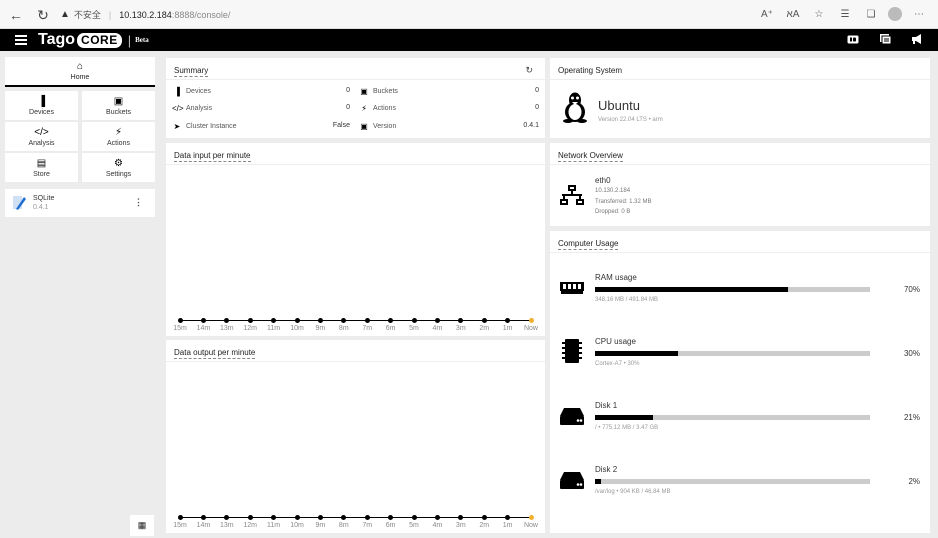  I want to click on more-icon: ⋯, so click(919, 14).